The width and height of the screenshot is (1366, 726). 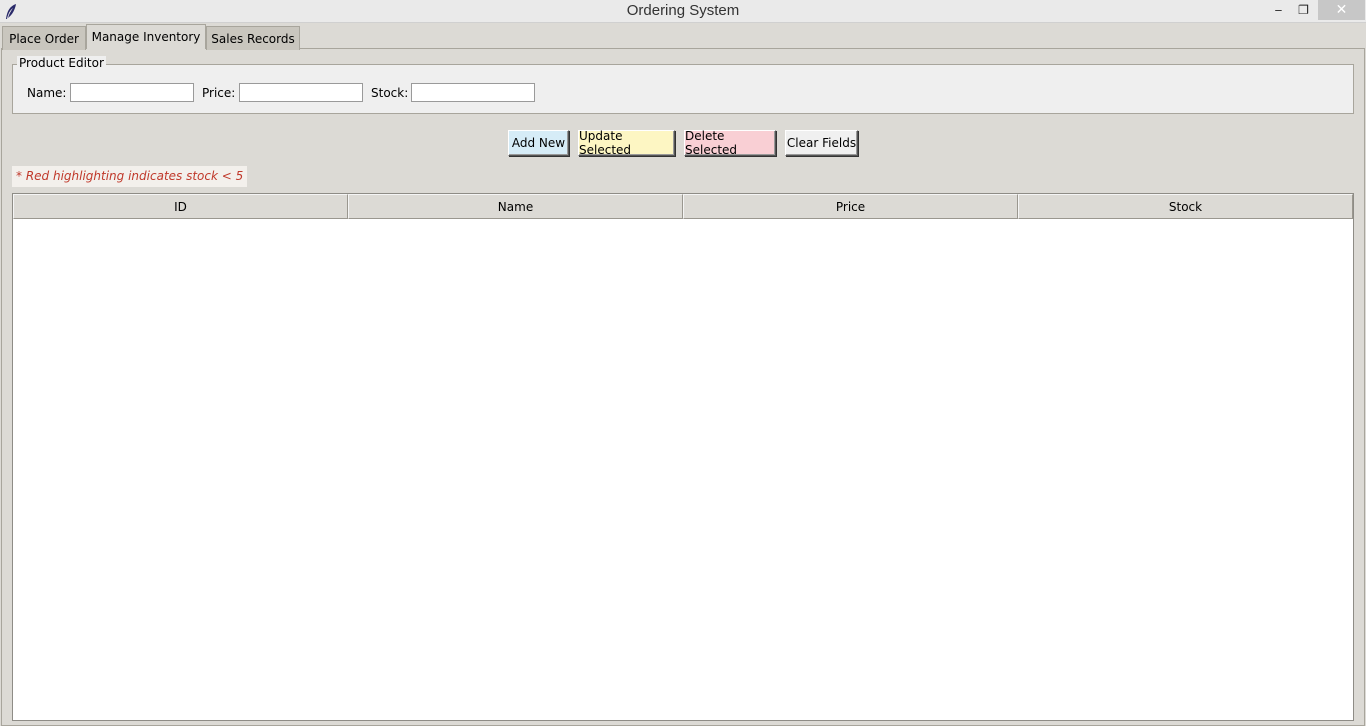 I want to click on column-header-price: Price, so click(x=850, y=206).